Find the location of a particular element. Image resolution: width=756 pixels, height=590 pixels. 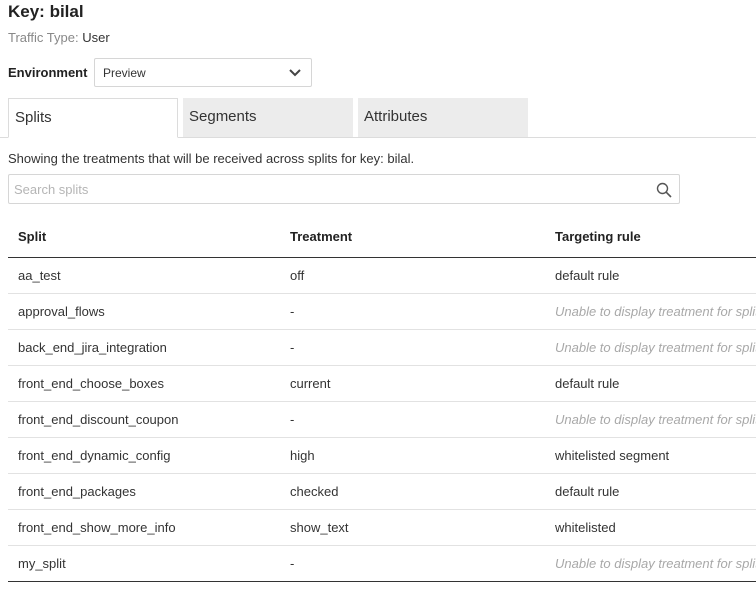

table-header: Split Treatment Targeting rule is located at coordinates (382, 238).